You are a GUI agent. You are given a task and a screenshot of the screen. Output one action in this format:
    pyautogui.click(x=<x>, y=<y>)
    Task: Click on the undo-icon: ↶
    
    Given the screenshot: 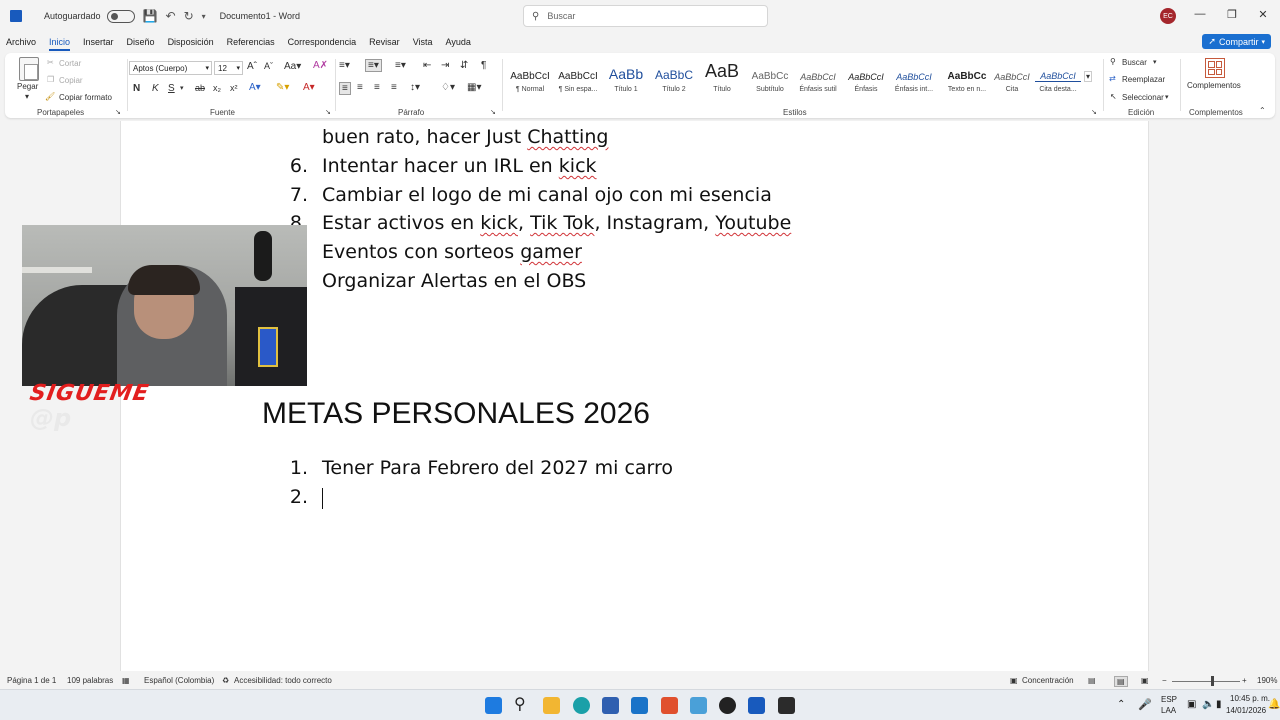 What is the action you would take?
    pyautogui.click(x=171, y=16)
    